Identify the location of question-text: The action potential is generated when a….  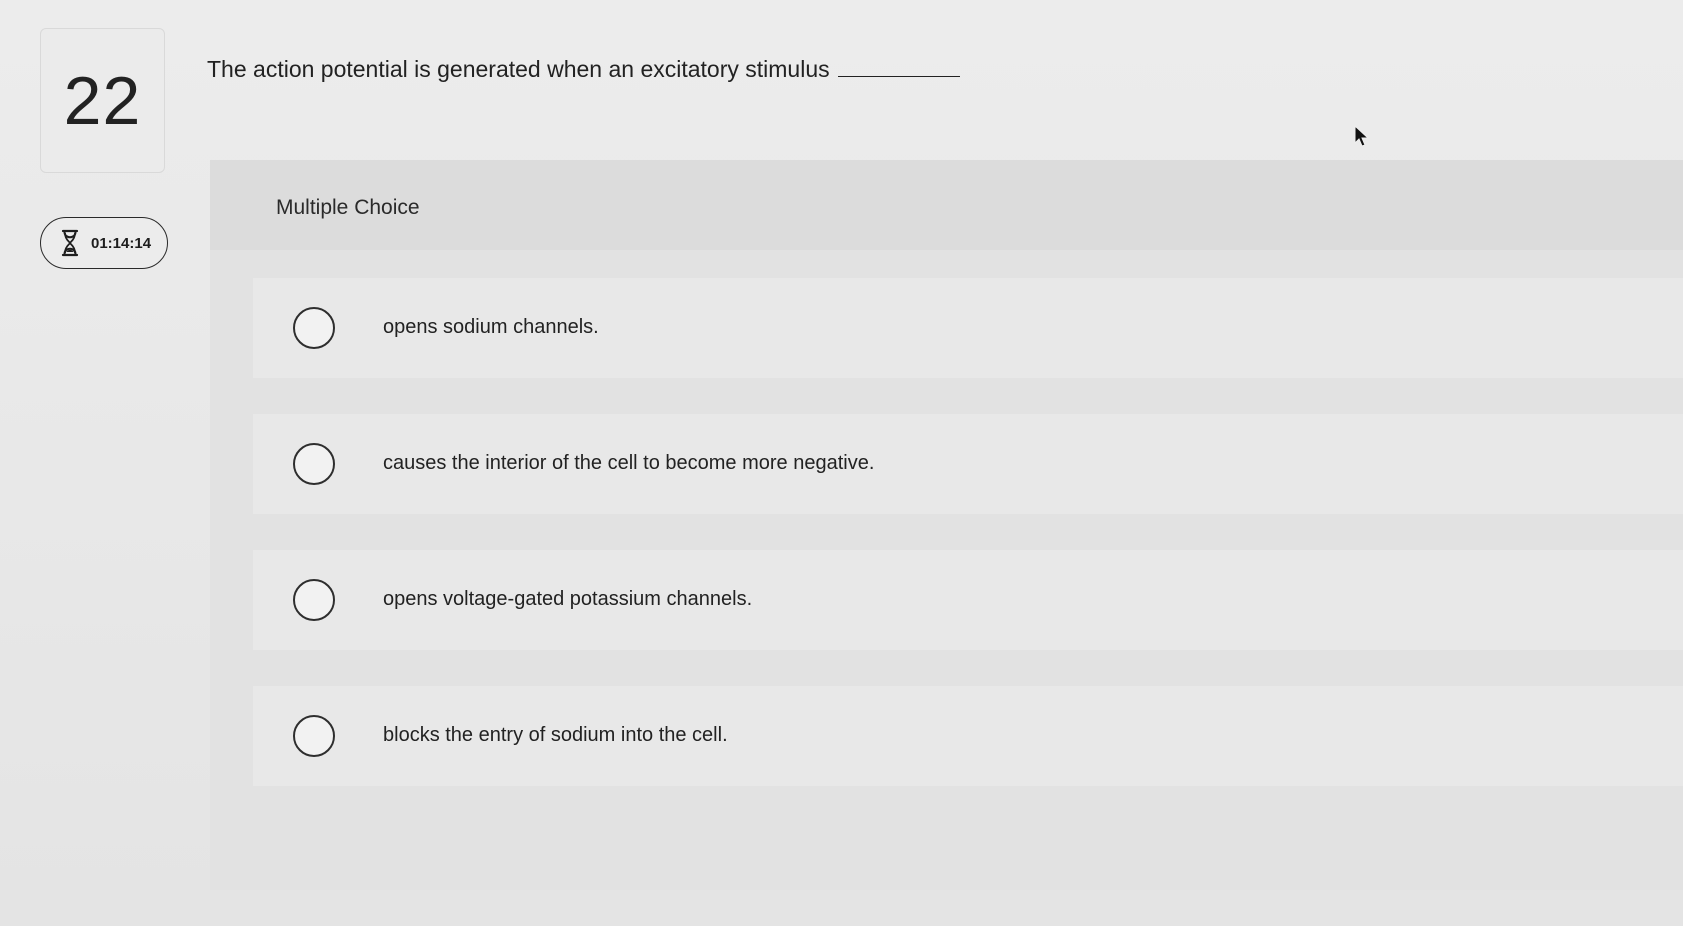
(518, 69).